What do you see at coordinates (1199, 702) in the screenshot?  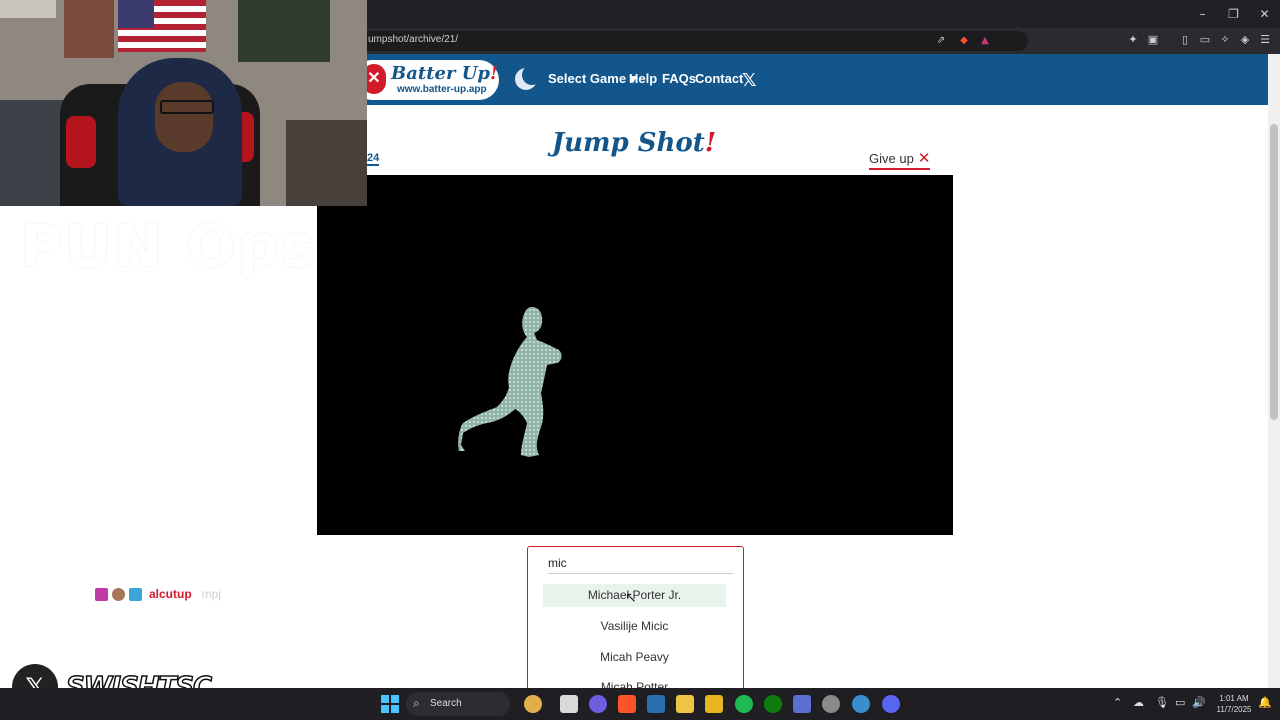 I see `volume-icon: 🔊` at bounding box center [1199, 702].